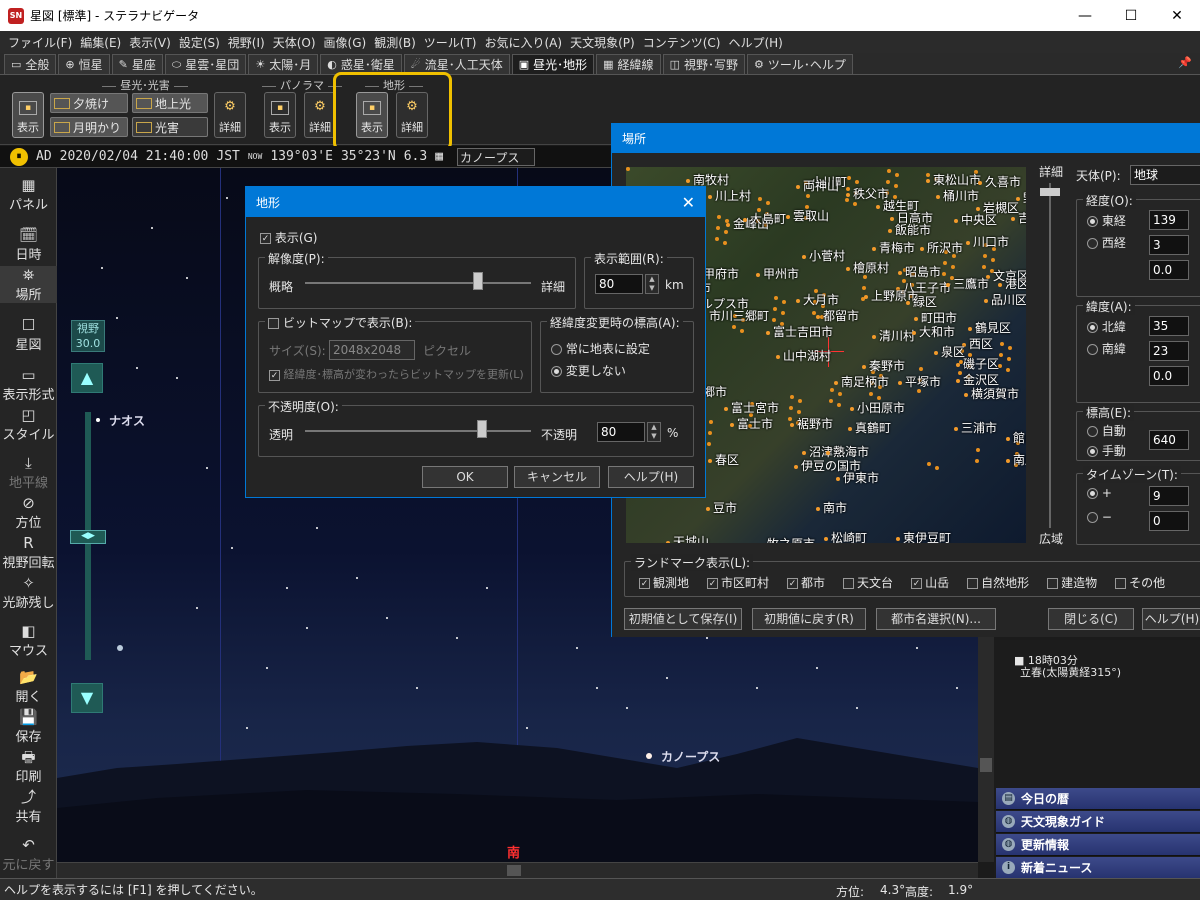  Describe the element at coordinates (28, 806) in the screenshot. I see `tool-share: ⤴ 共有` at that location.